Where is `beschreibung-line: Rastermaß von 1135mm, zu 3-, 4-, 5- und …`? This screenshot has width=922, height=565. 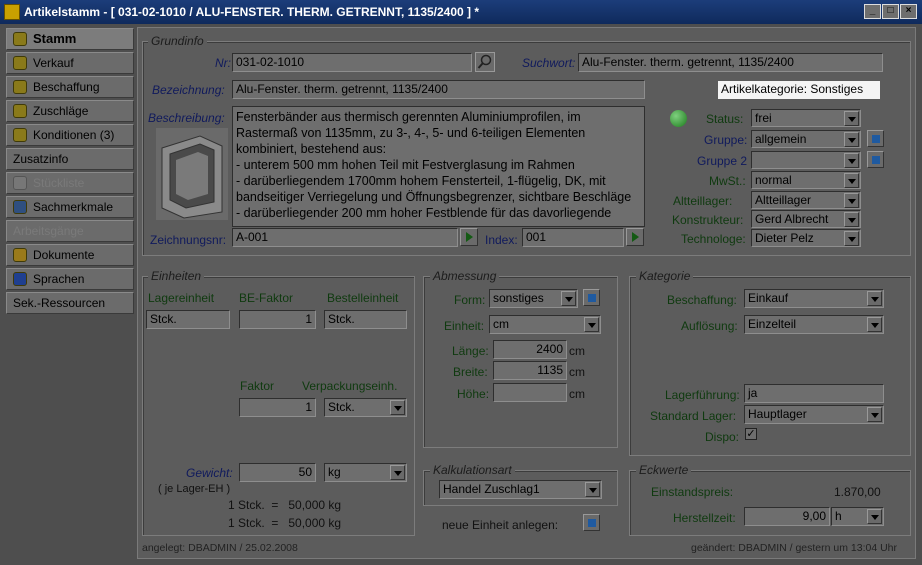 beschreibung-line: Rastermaß von 1135mm, zu 3-, 4-, 5- und … is located at coordinates (411, 133).